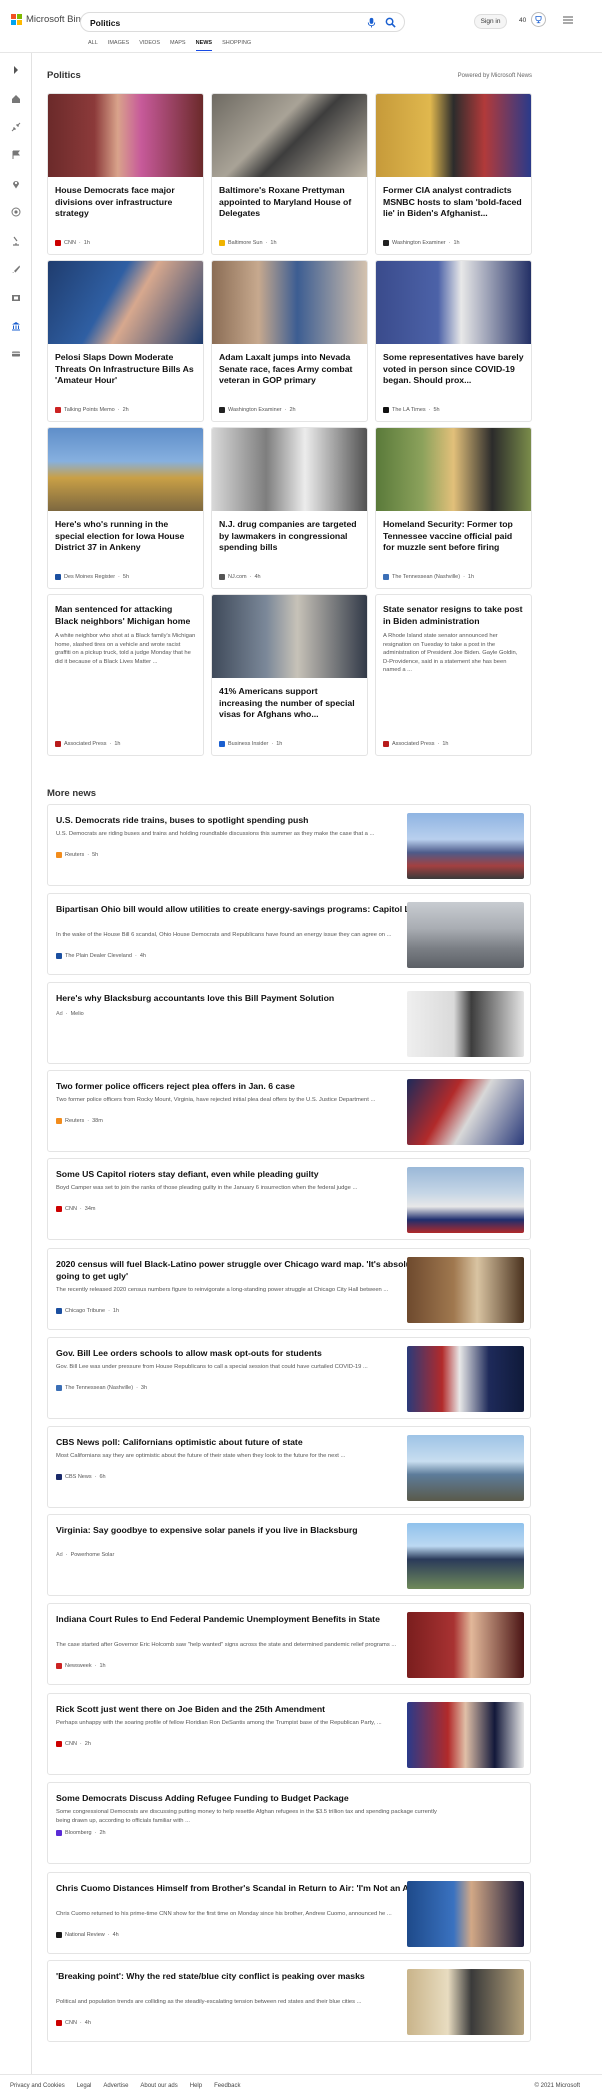 Image resolution: width=602 pixels, height=2097 pixels. I want to click on hamburger-menu-icon, so click(568, 20).